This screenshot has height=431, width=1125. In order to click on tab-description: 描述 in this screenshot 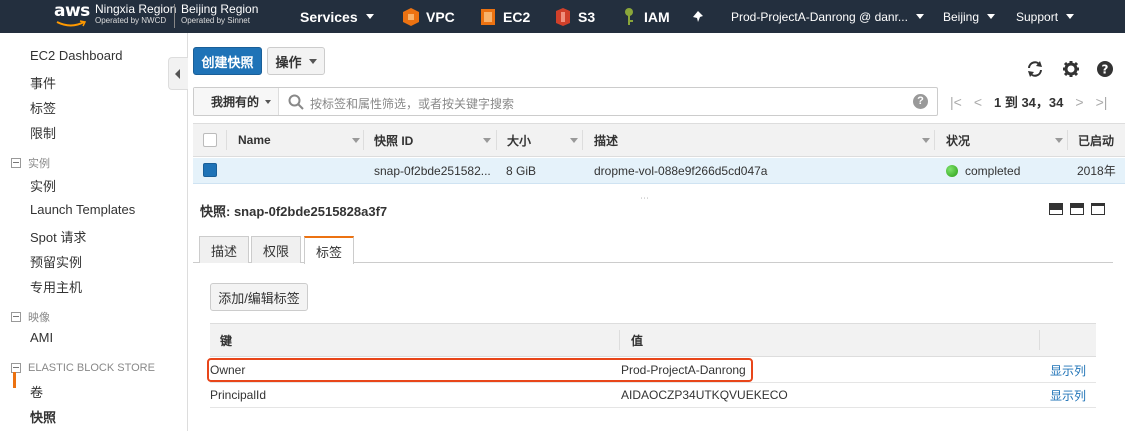, I will do `click(224, 249)`.